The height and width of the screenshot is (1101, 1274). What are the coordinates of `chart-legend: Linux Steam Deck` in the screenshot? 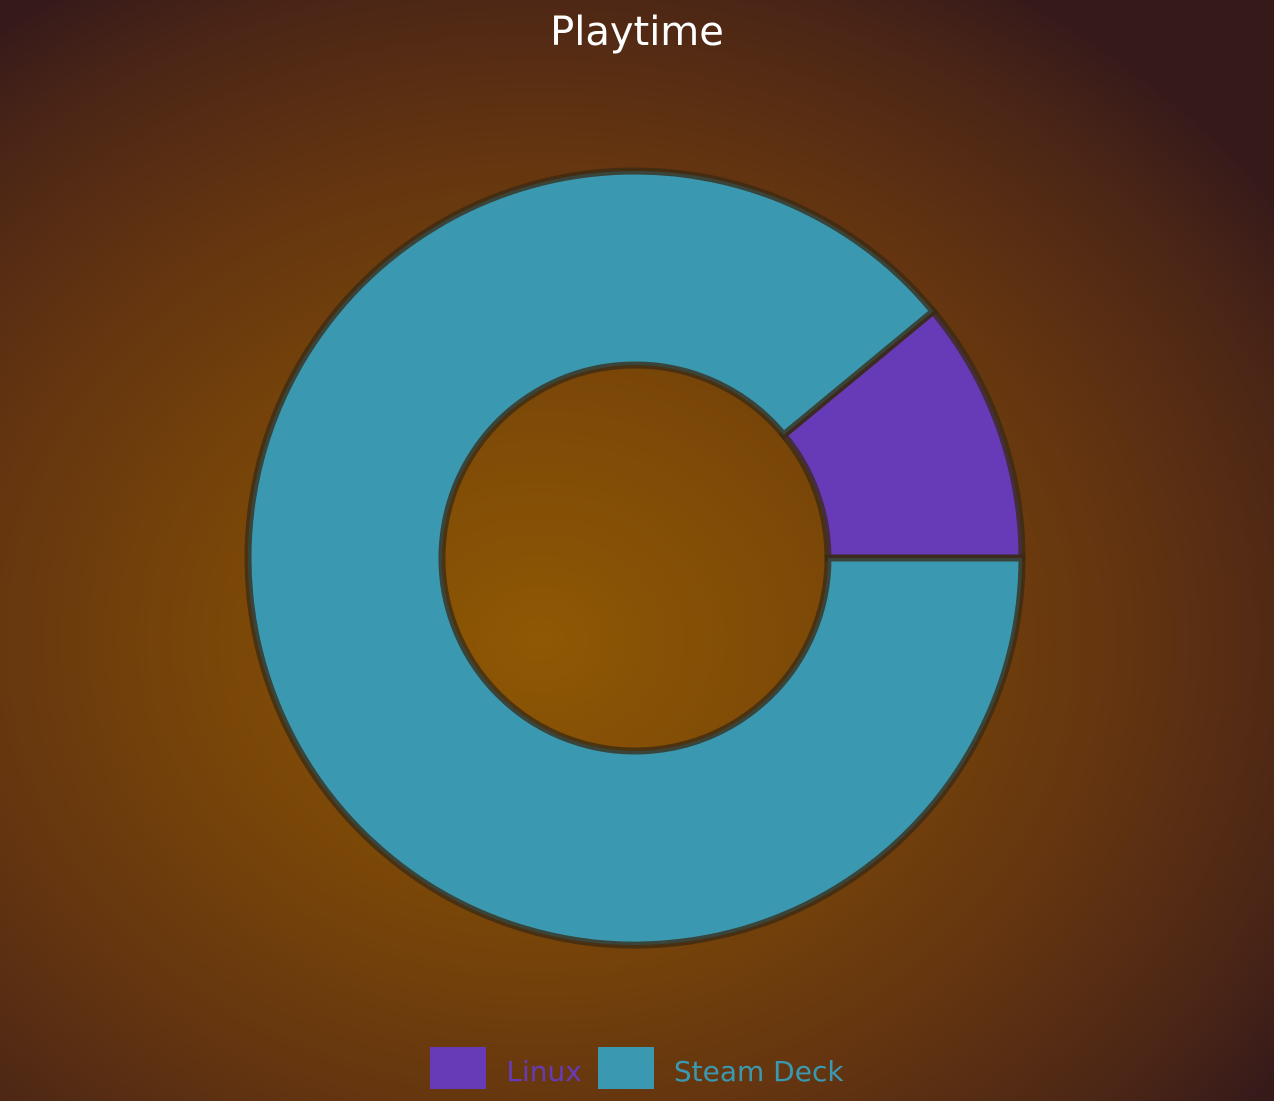 It's located at (637, 1068).